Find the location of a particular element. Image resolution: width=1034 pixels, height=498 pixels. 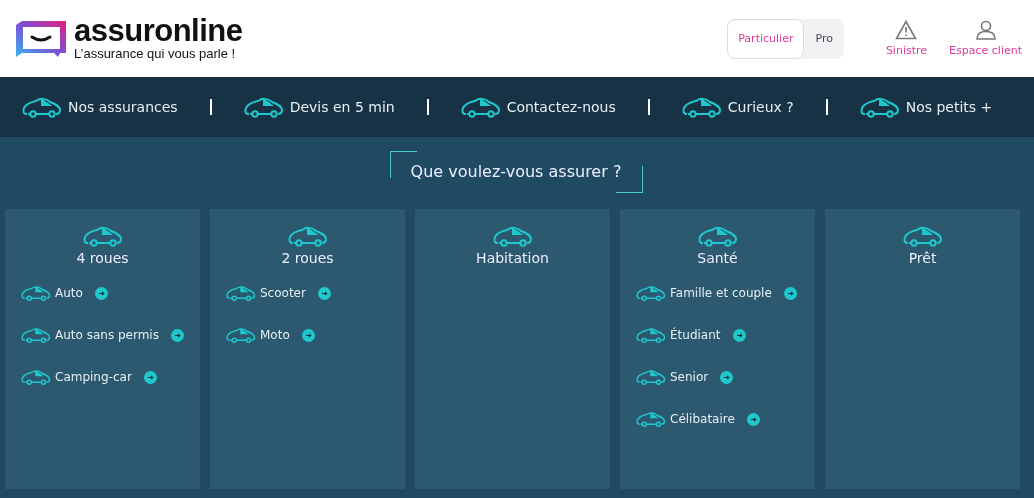

nav-link: Contactez-nous is located at coordinates (538, 107).